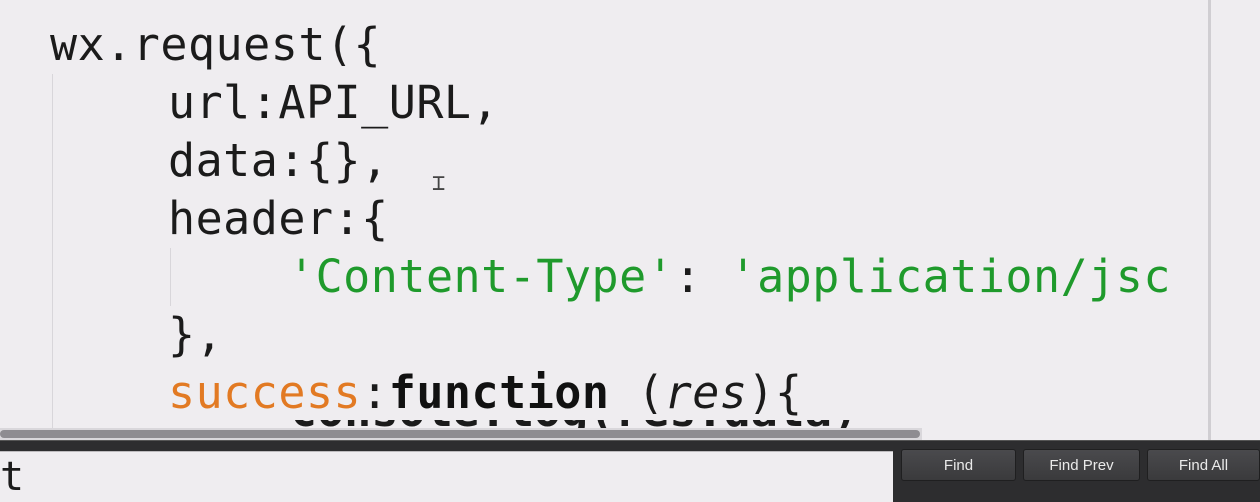 Image resolution: width=1260 pixels, height=502 pixels. What do you see at coordinates (216, 44) in the screenshot?
I see `code-line-1: wx.request({` at bounding box center [216, 44].